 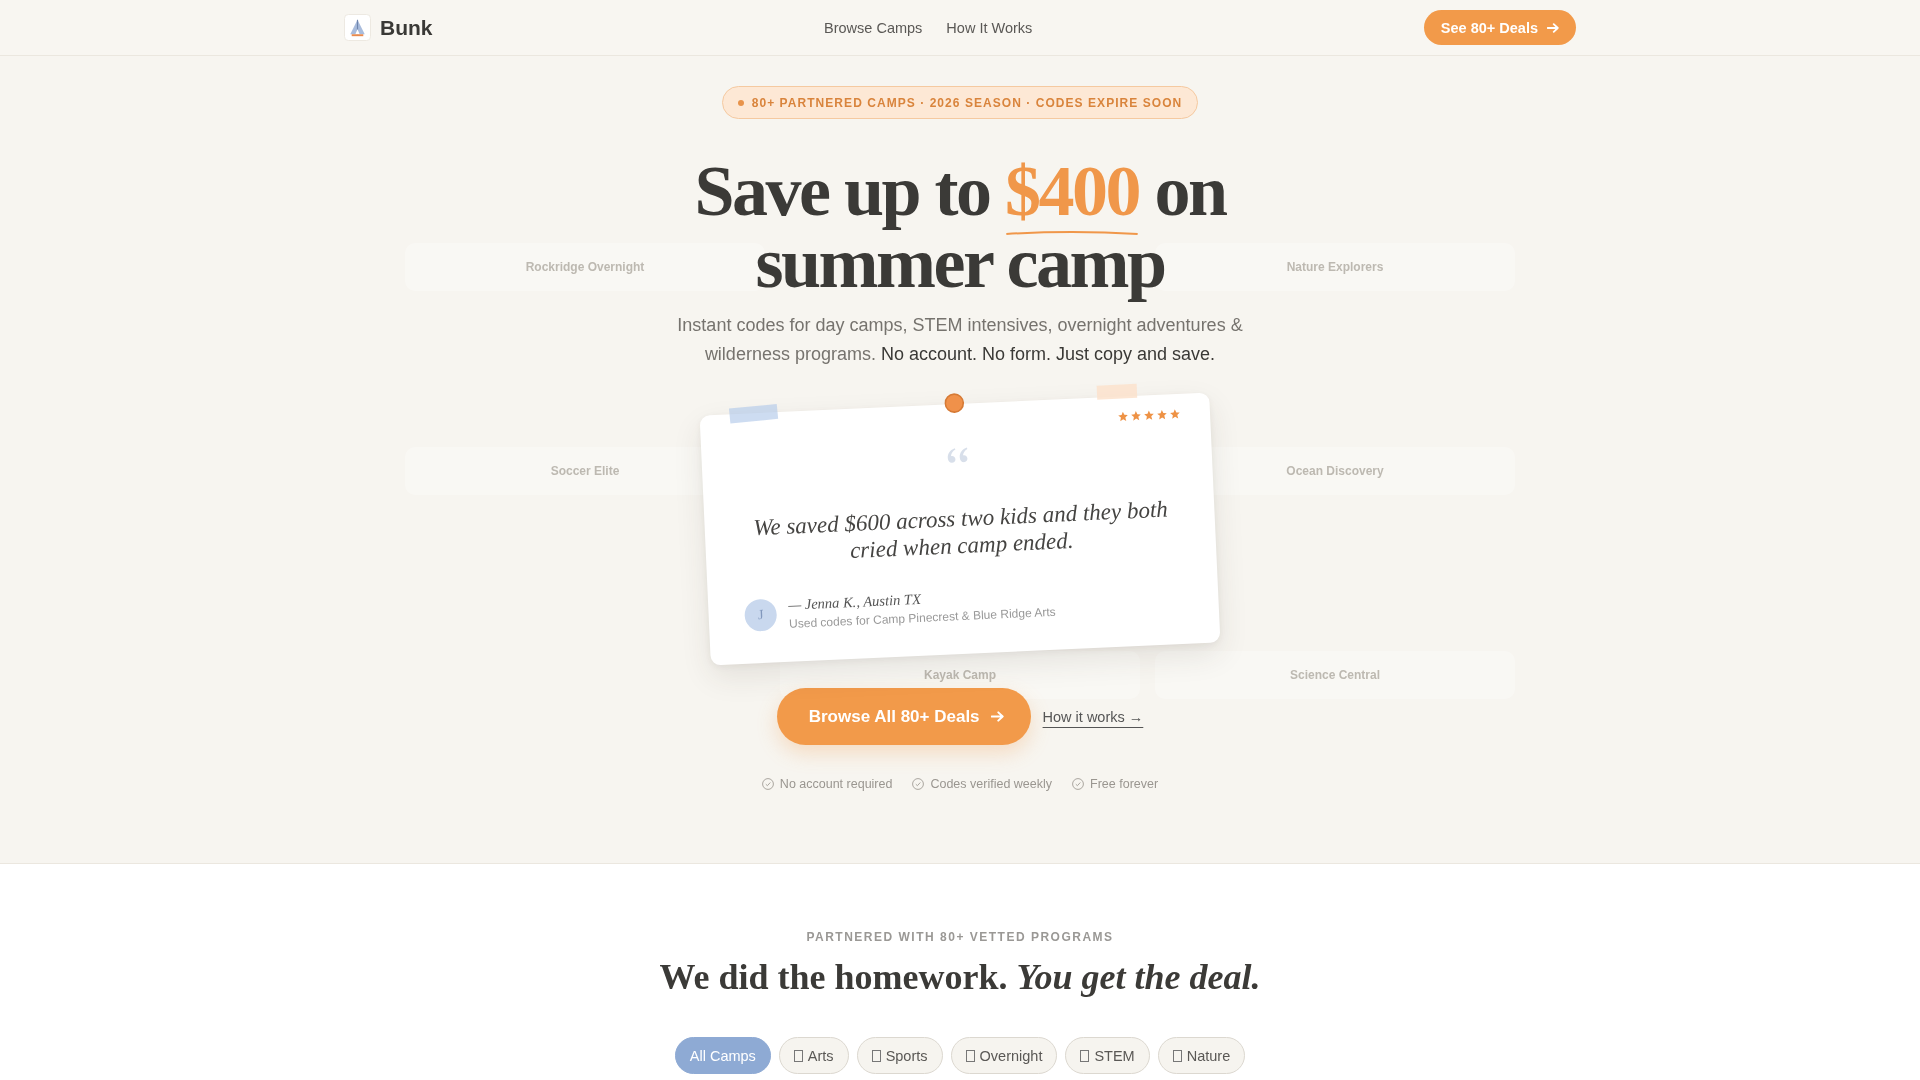 I want to click on trust-point: Codes verified weekly, so click(x=991, y=784).